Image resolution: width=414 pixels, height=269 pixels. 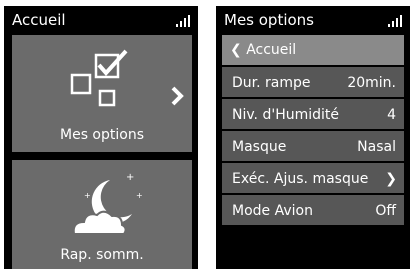 I want to click on sleep-report-label: Rap. somm., so click(x=102, y=255).